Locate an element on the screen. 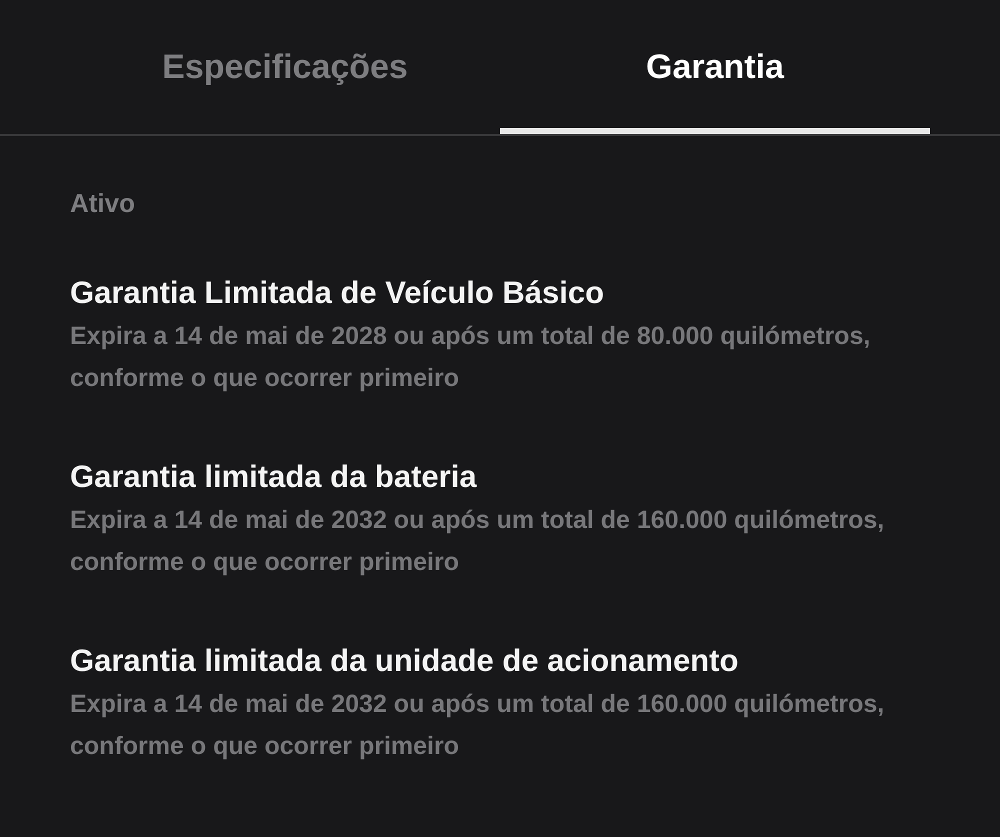 The width and height of the screenshot is (1000, 837). warranty-description: Expira a 14 de mai de 2028 ou após um total de 80.000 quilómetros, conforme o que ocorrer primeiro is located at coordinates (471, 357).